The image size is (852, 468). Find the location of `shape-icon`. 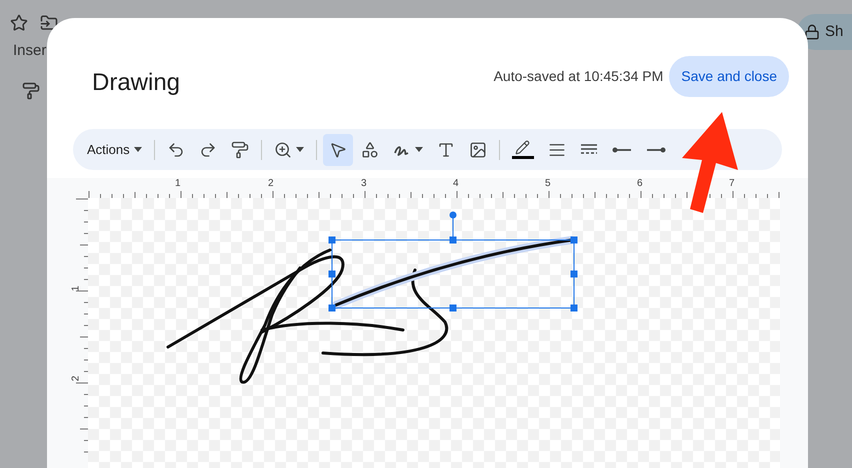

shape-icon is located at coordinates (369, 149).